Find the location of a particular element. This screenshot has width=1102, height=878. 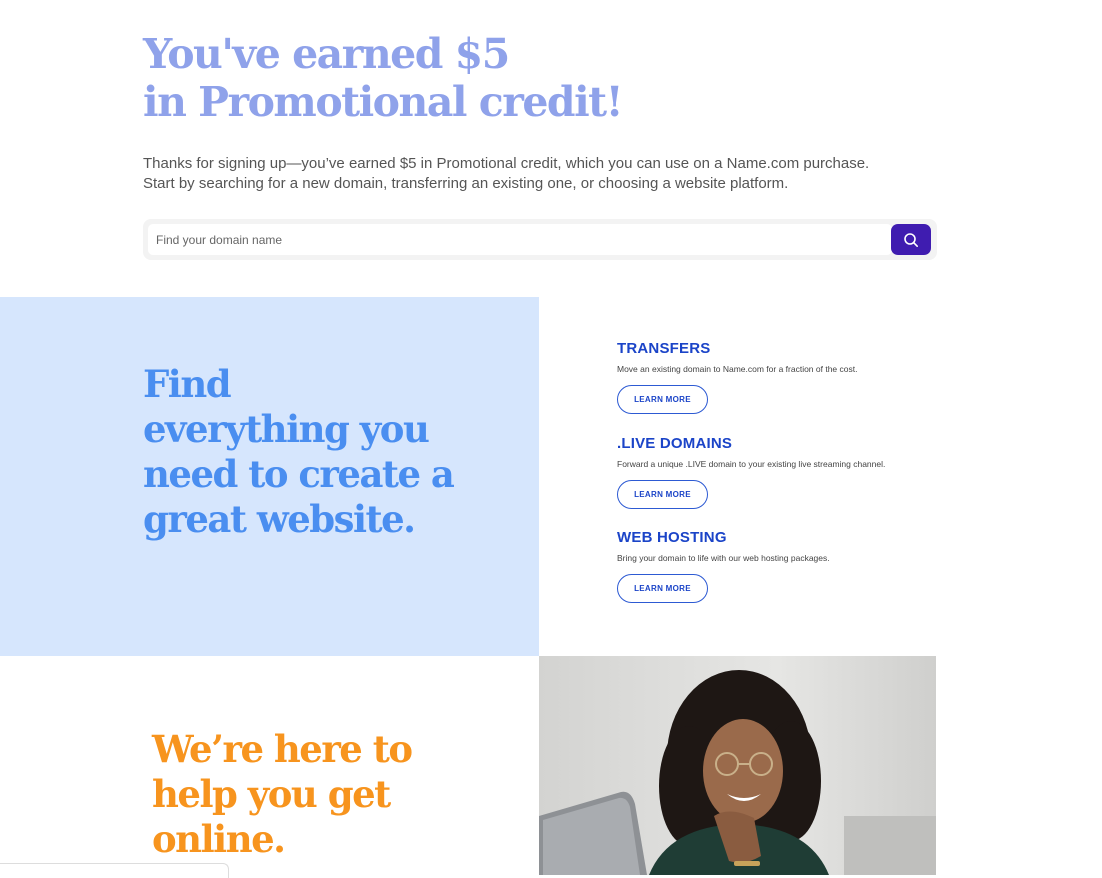

bottom-panel-edge is located at coordinates (114, 870).